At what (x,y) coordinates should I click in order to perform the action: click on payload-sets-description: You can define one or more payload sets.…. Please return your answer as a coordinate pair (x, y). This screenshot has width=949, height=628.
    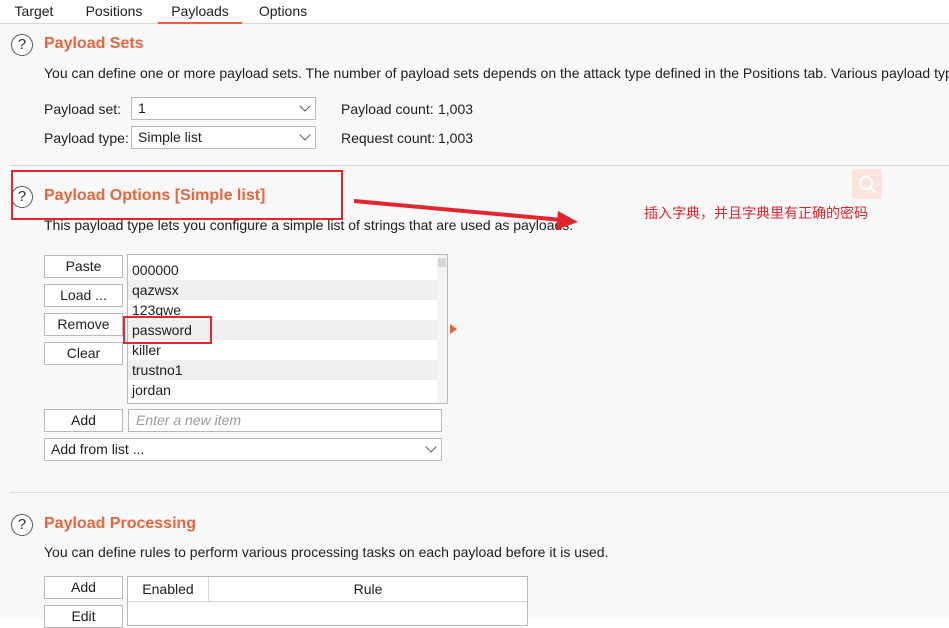
    Looking at the image, I should click on (496, 73).